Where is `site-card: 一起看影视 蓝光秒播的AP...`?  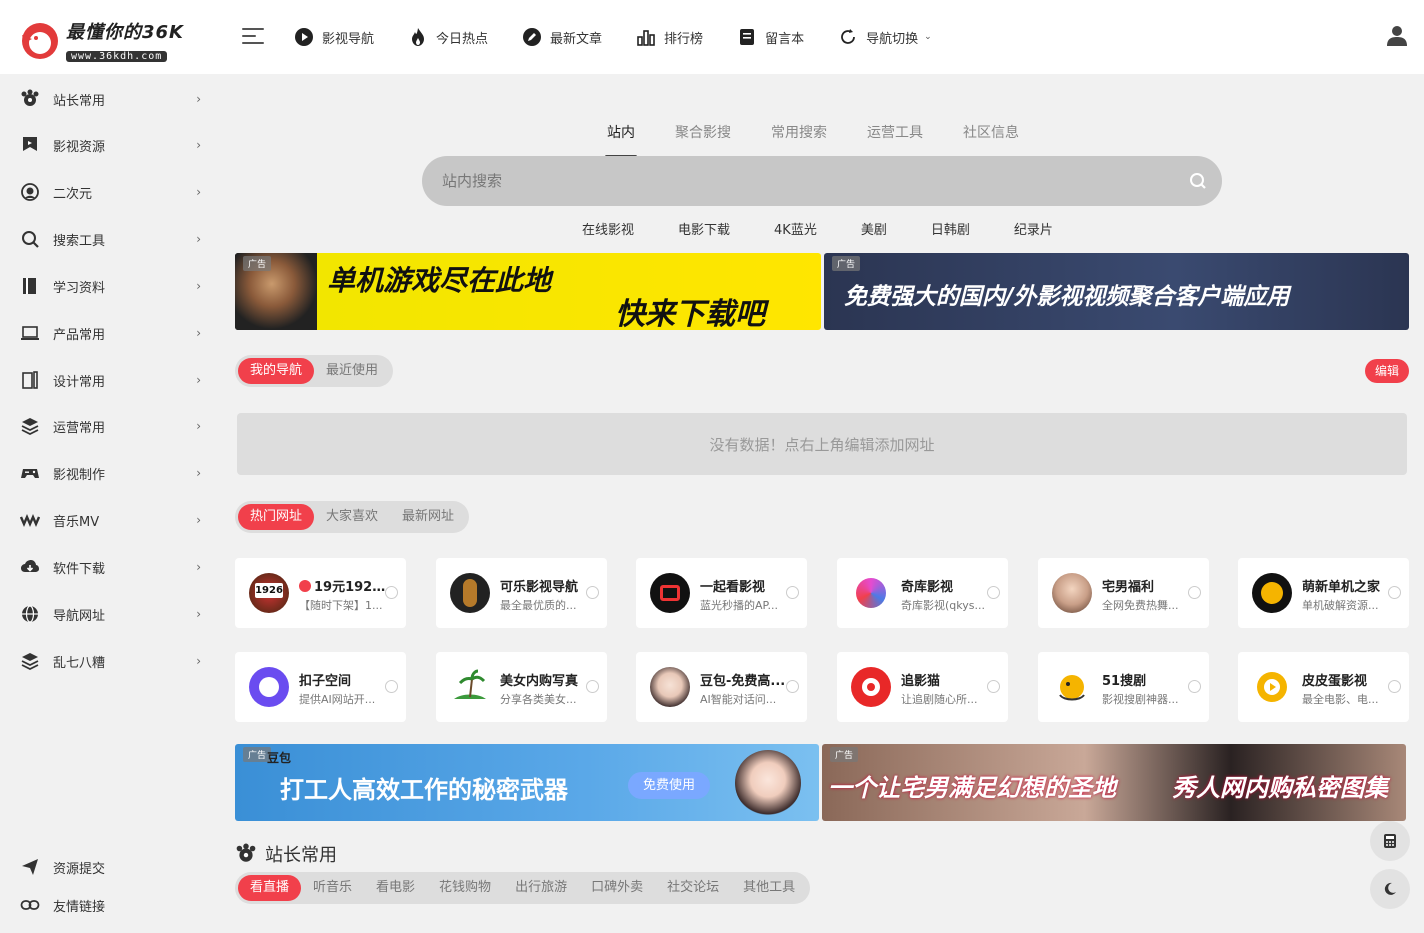 site-card: 一起看影视 蓝光秒播的AP... is located at coordinates (721, 593).